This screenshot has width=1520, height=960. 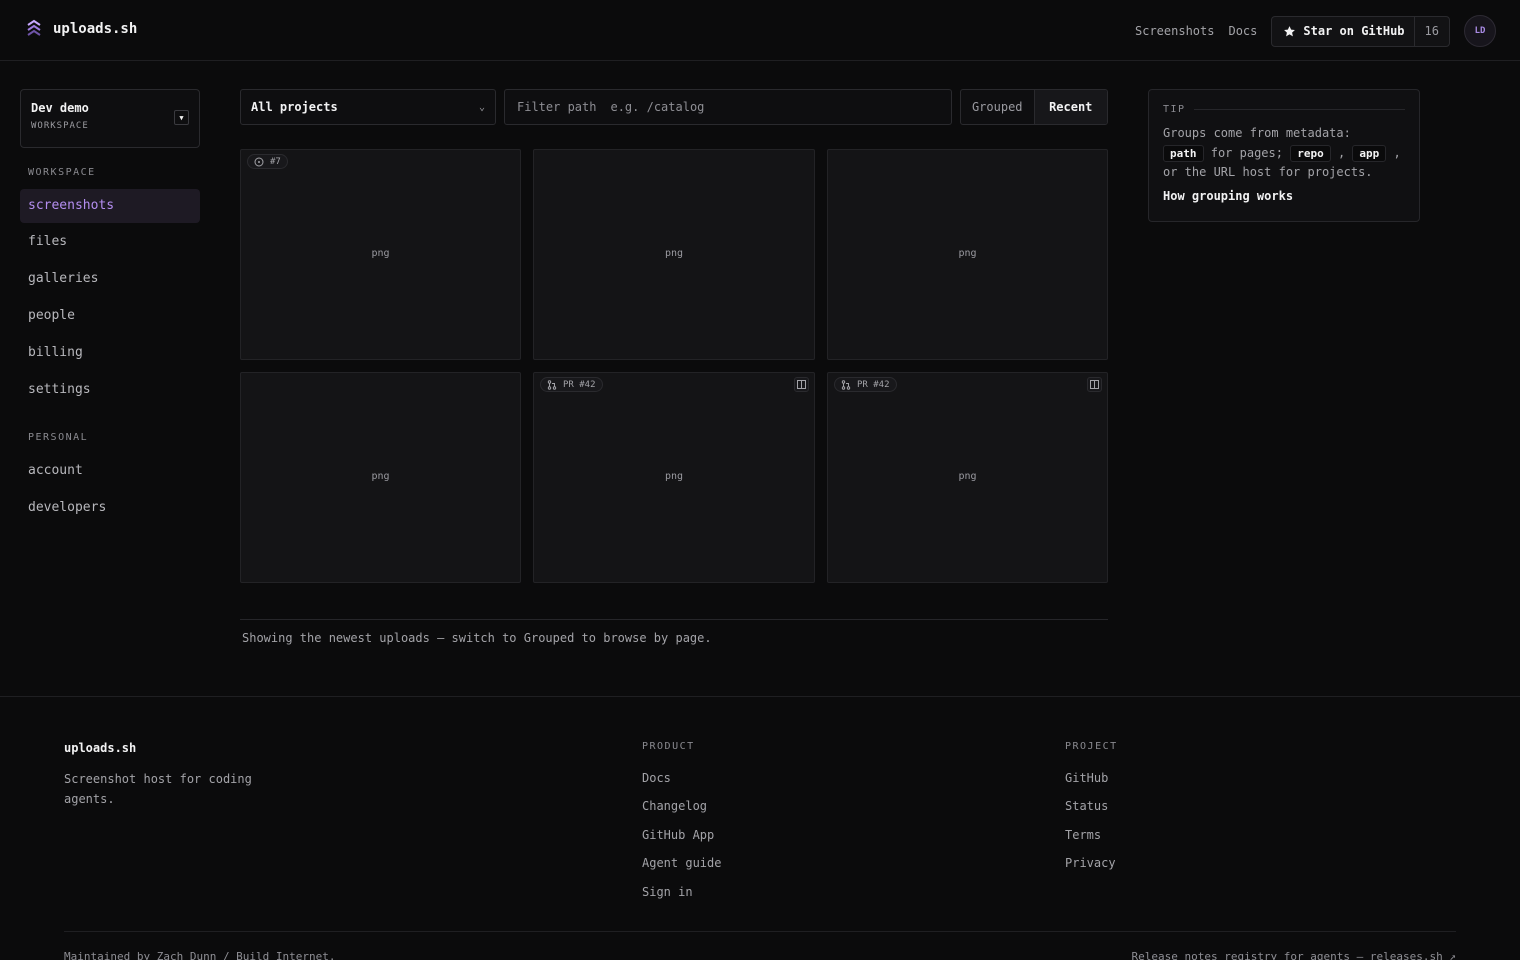 What do you see at coordinates (656, 778) in the screenshot?
I see `footer-link-docs: Docs` at bounding box center [656, 778].